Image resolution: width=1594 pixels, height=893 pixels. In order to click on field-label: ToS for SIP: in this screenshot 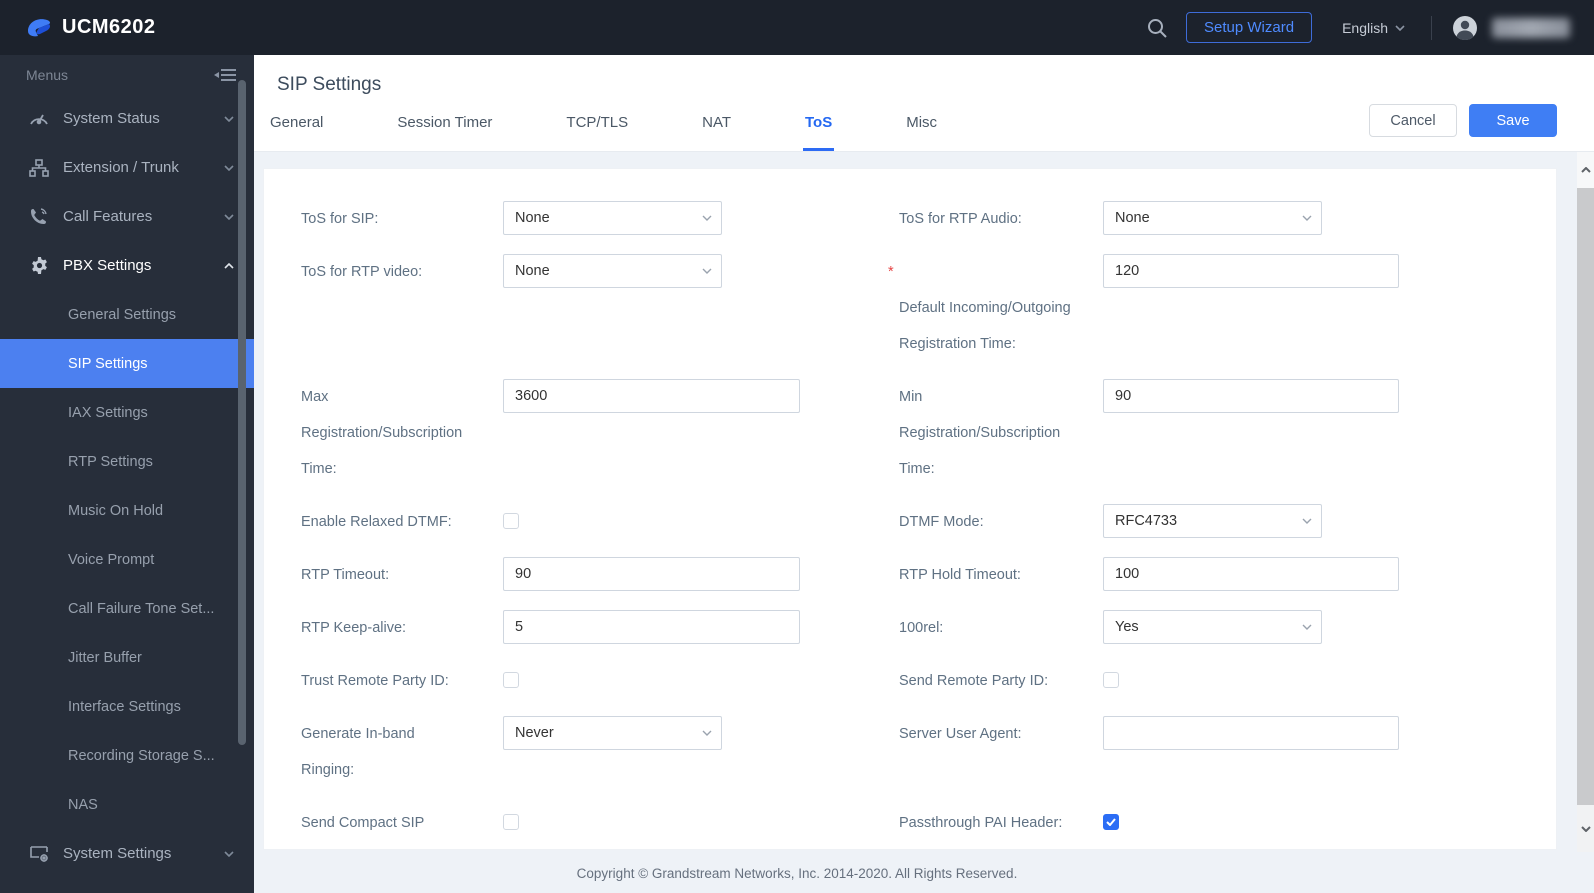, I will do `click(340, 219)`.